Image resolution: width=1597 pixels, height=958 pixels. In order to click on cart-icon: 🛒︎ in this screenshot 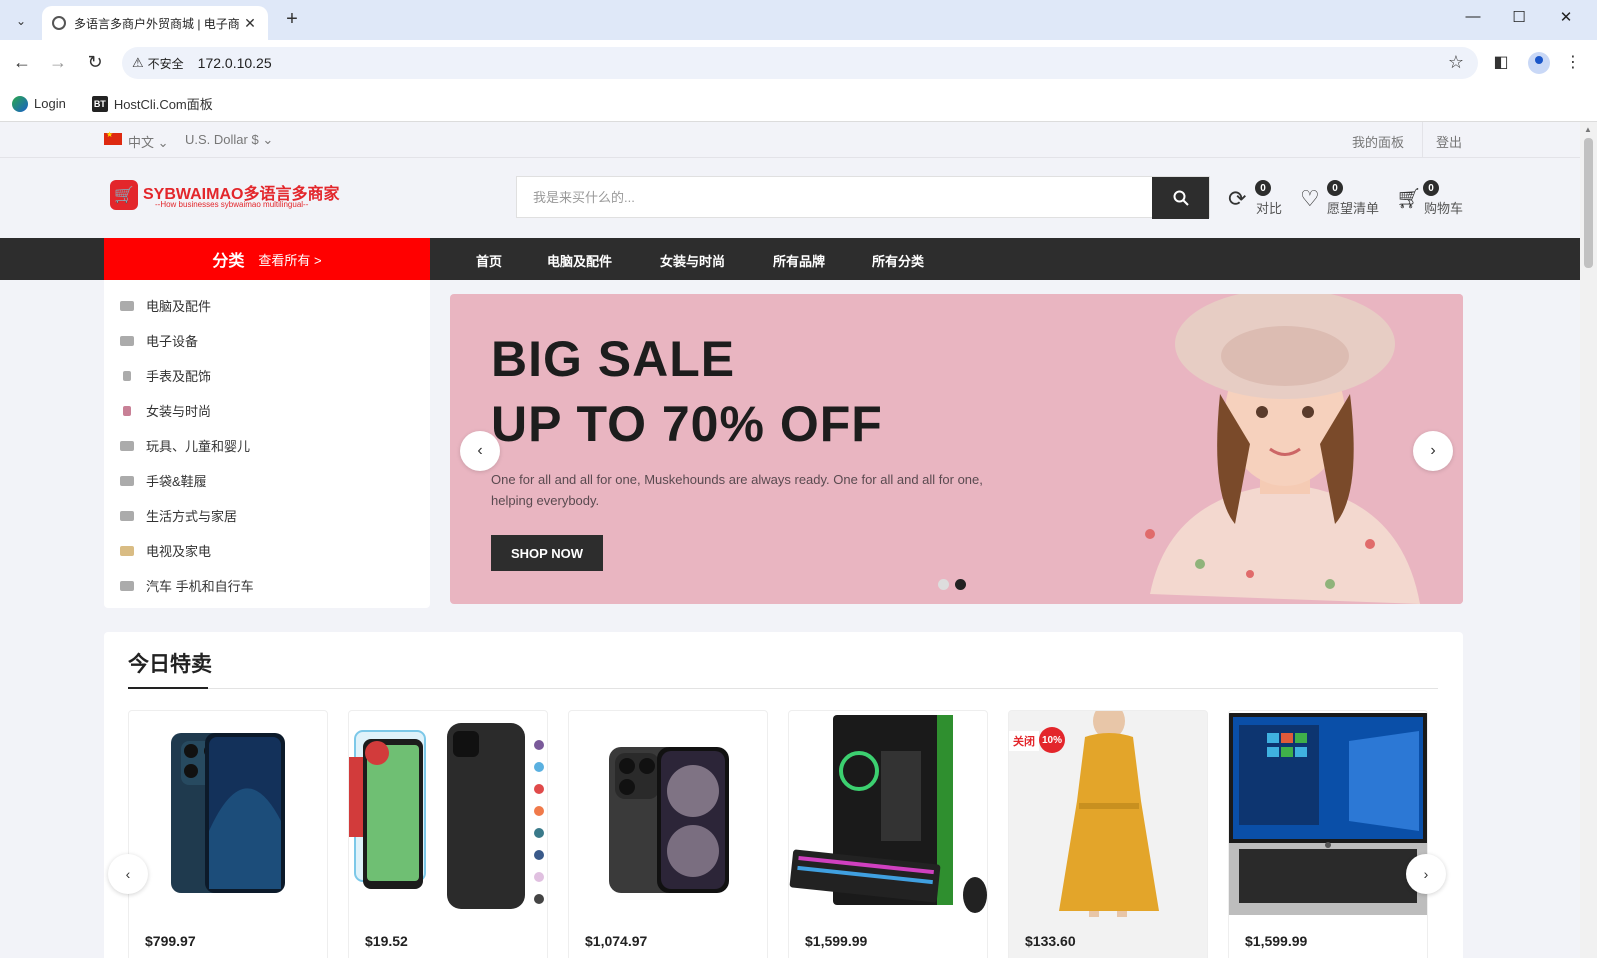, I will do `click(1408, 198)`.